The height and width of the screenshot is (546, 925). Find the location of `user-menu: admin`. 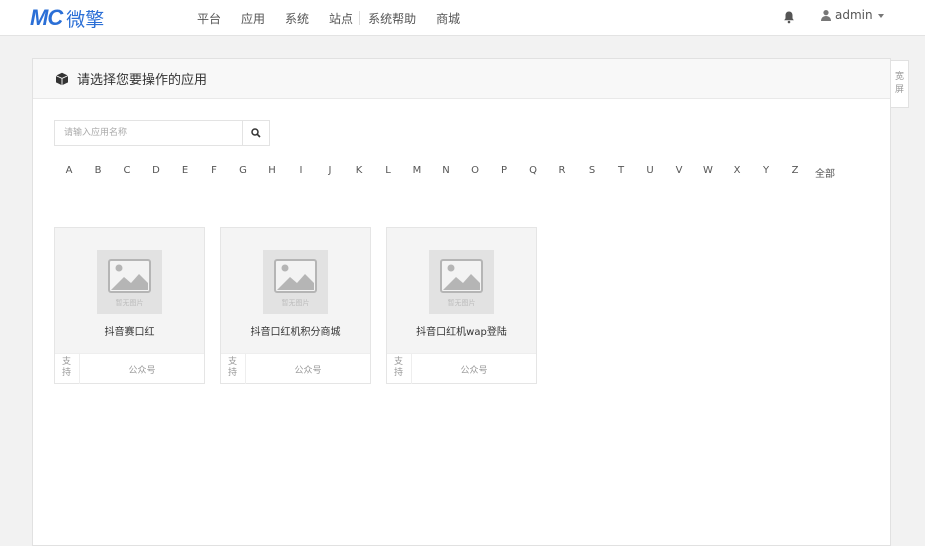

user-menu: admin is located at coordinates (852, 15).